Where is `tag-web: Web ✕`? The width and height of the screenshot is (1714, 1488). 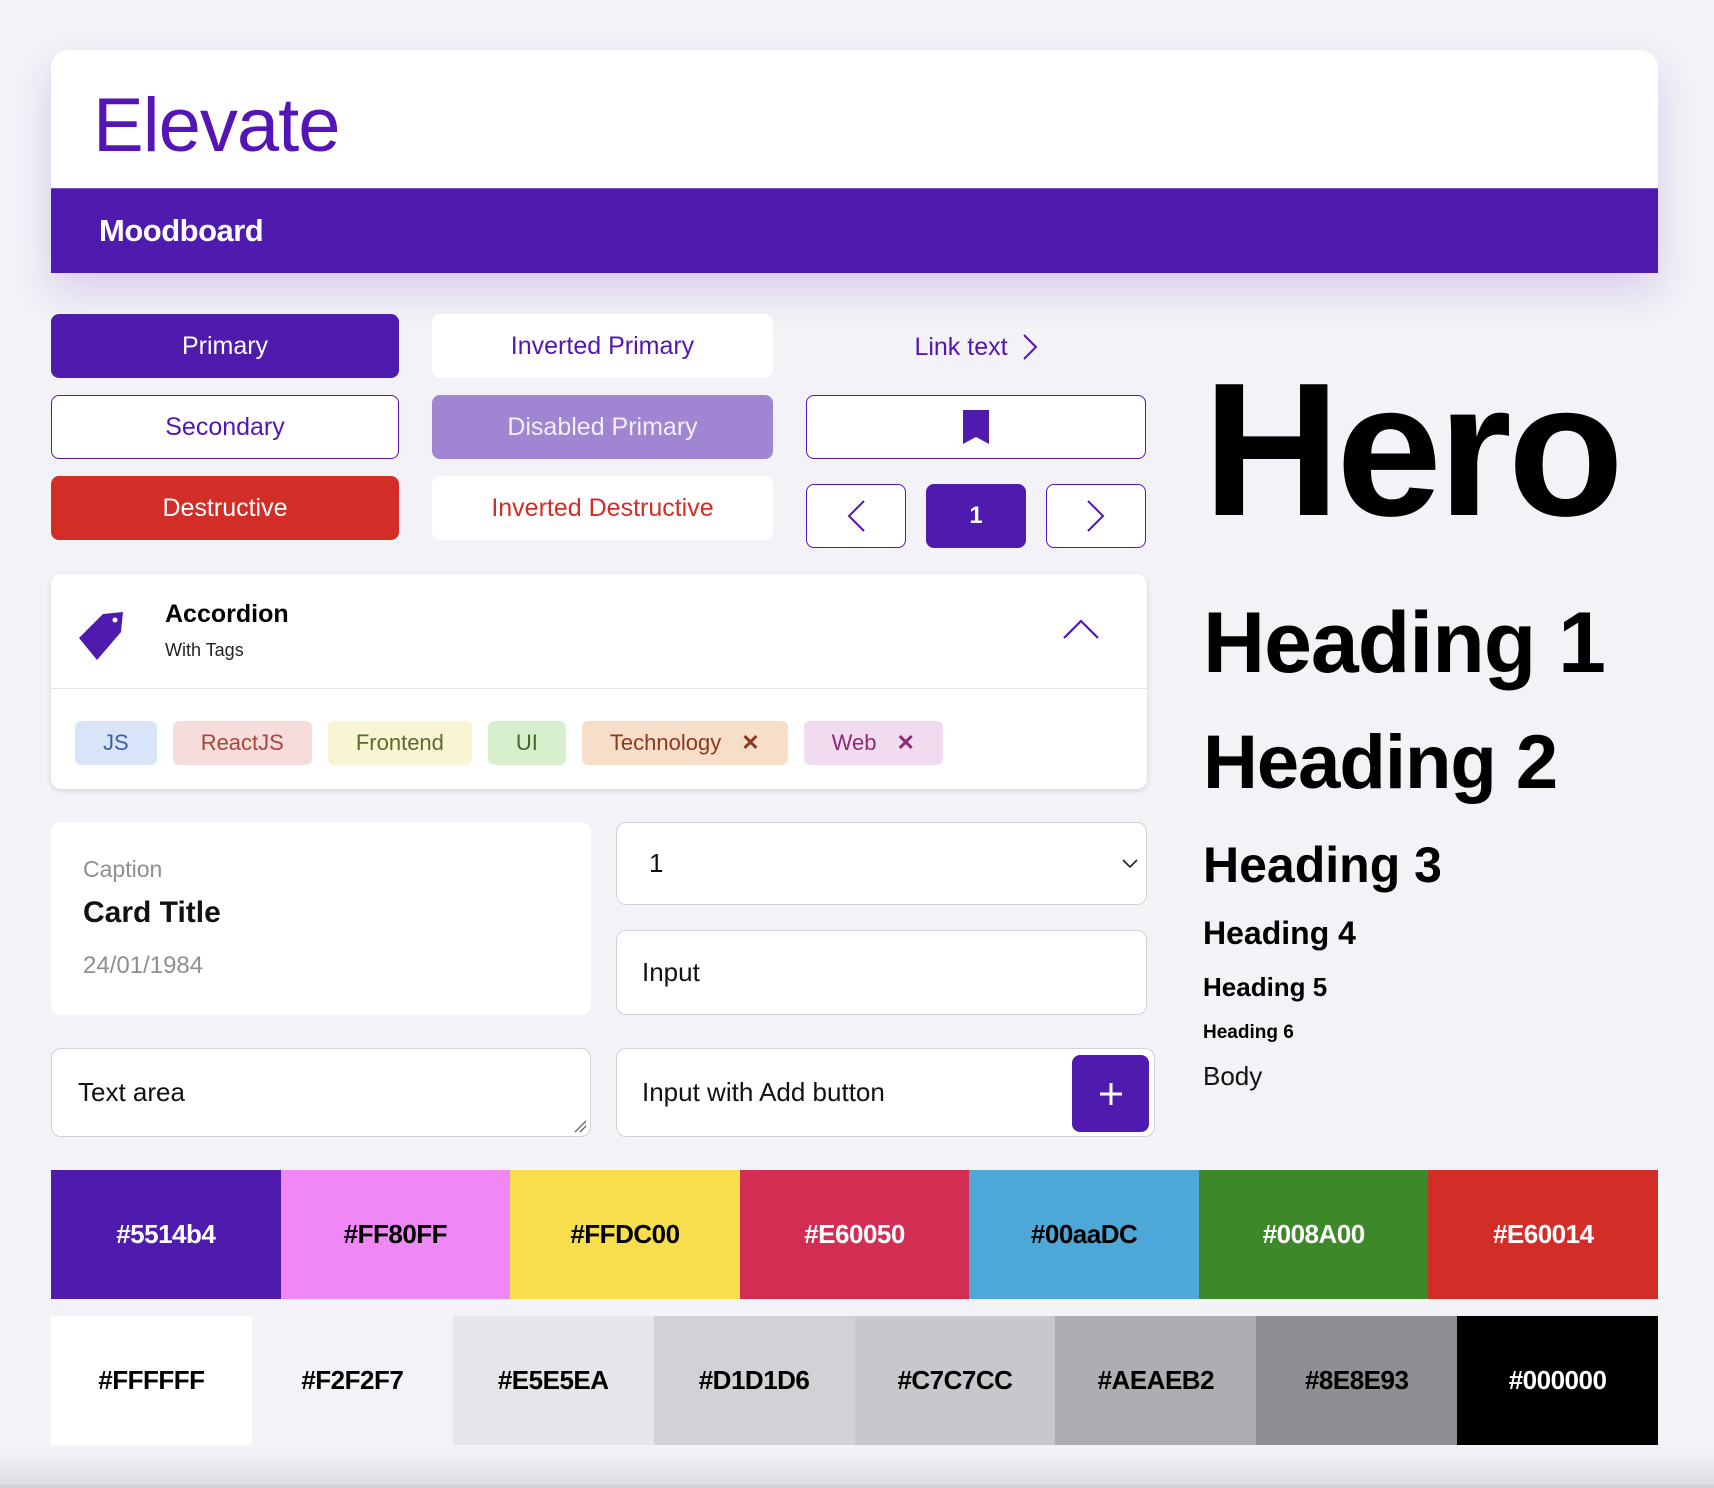 tag-web: Web ✕ is located at coordinates (873, 743).